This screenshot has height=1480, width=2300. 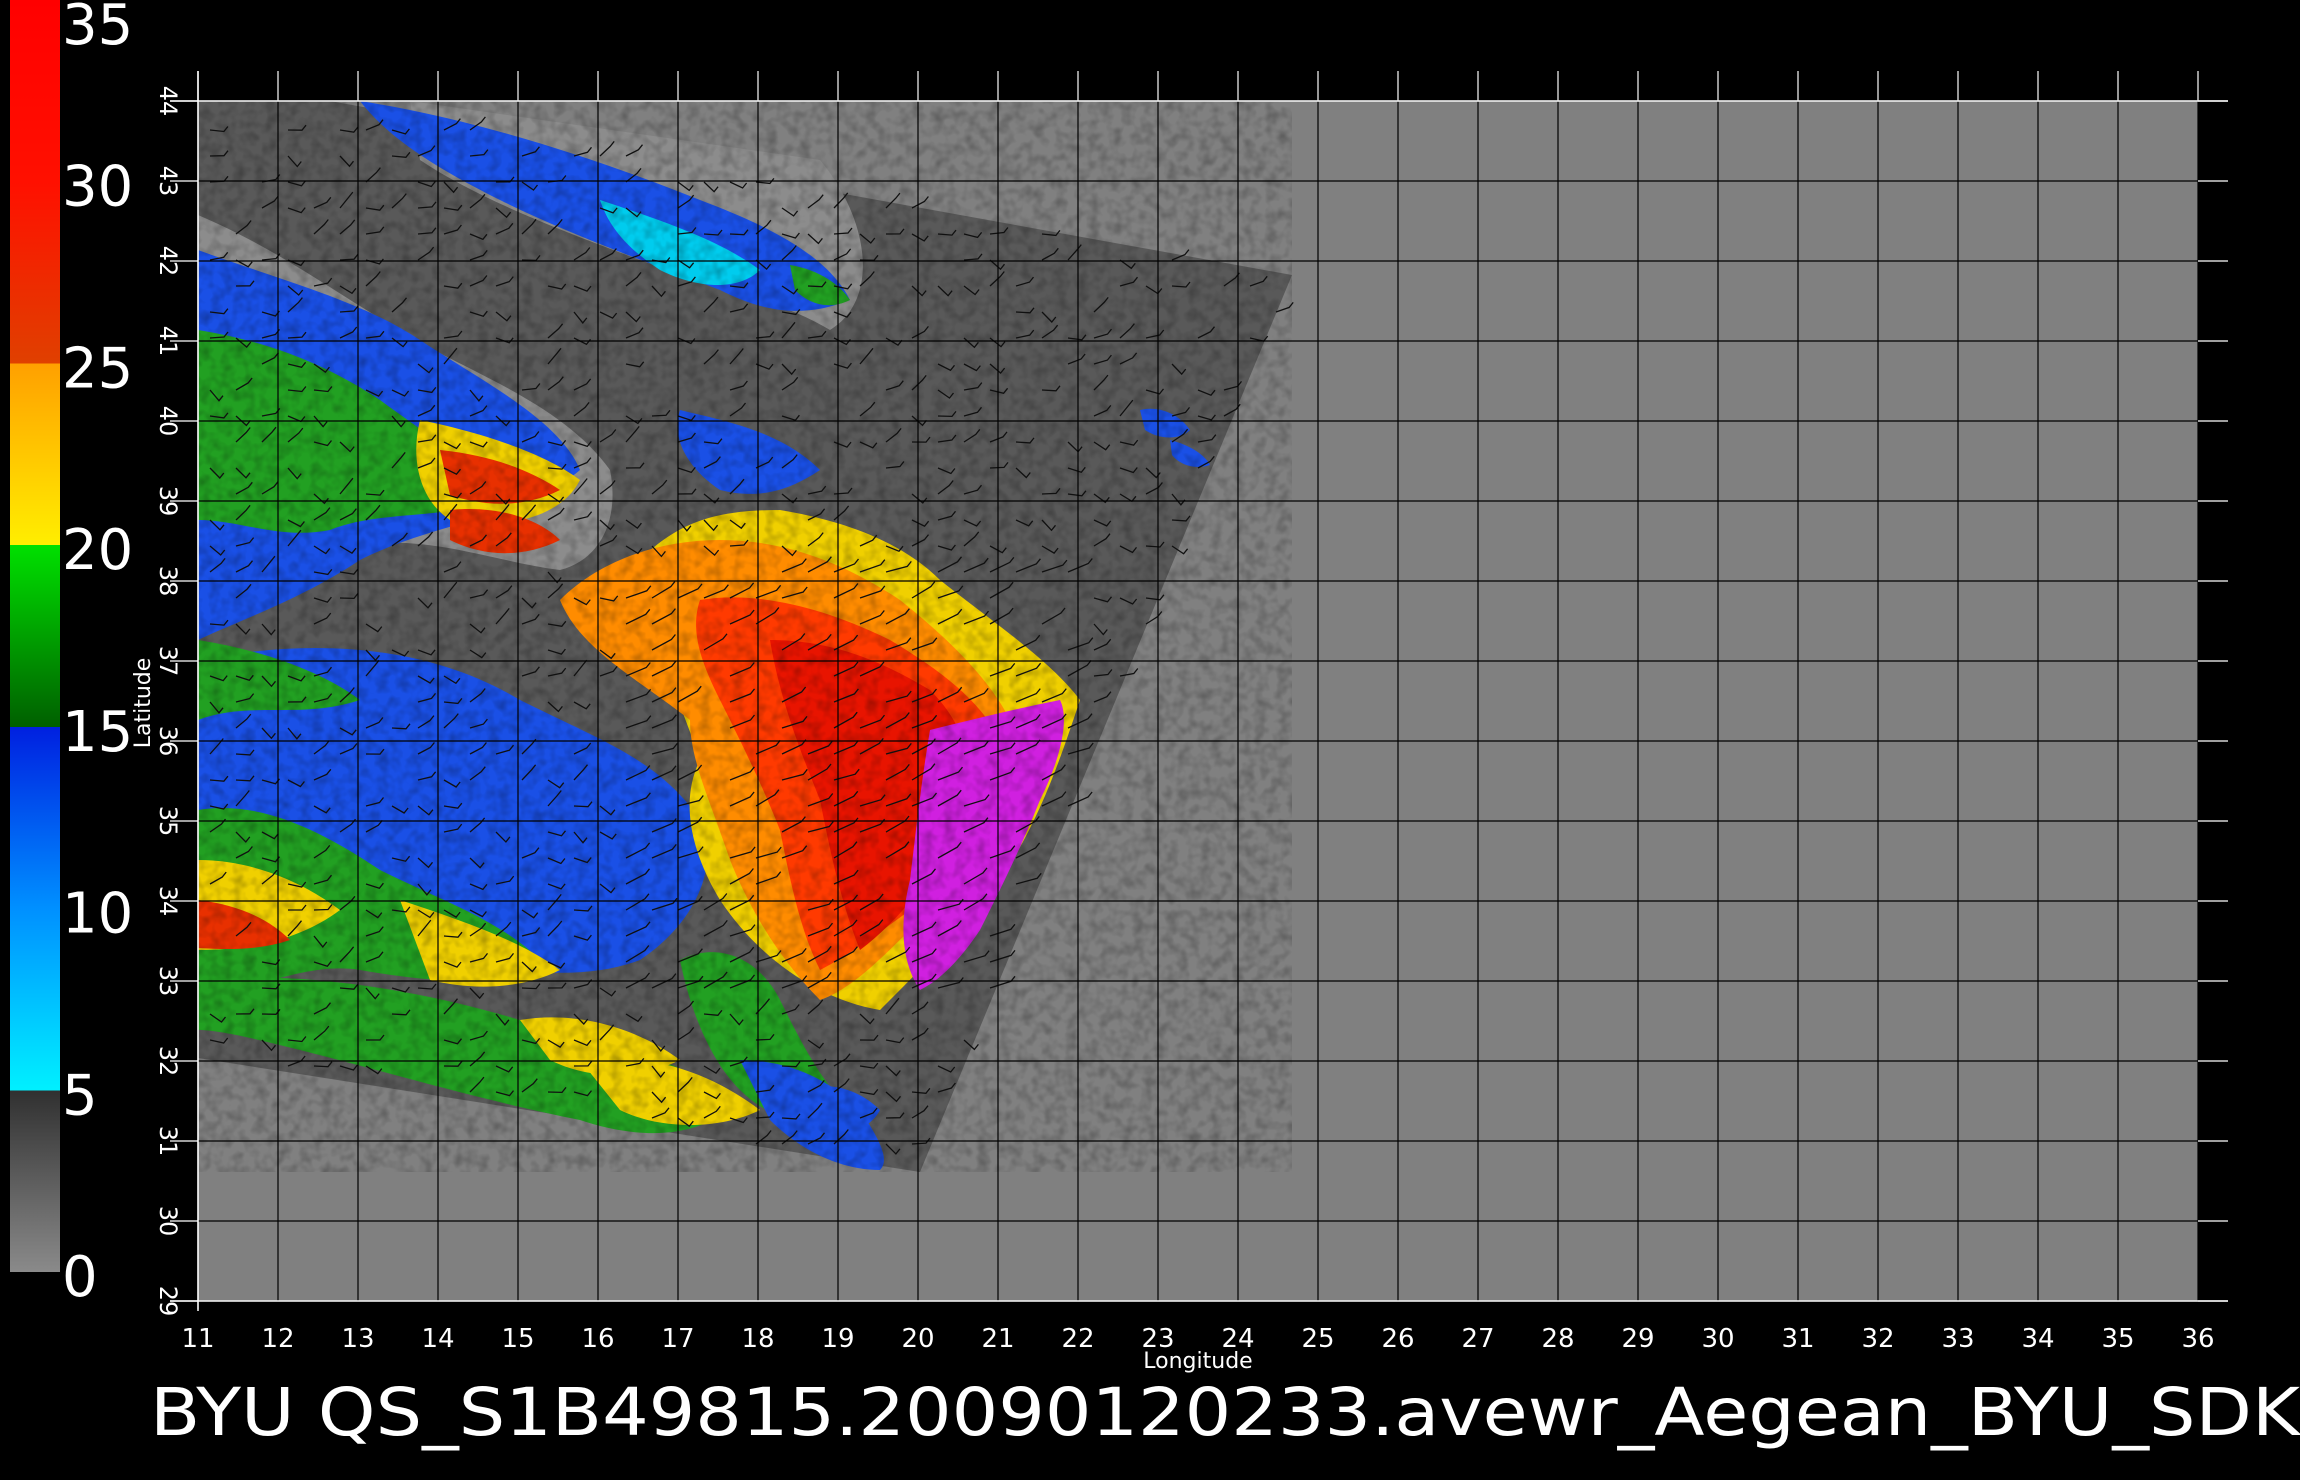 What do you see at coordinates (97, 550) in the screenshot?
I see `colorbar-label: 20` at bounding box center [97, 550].